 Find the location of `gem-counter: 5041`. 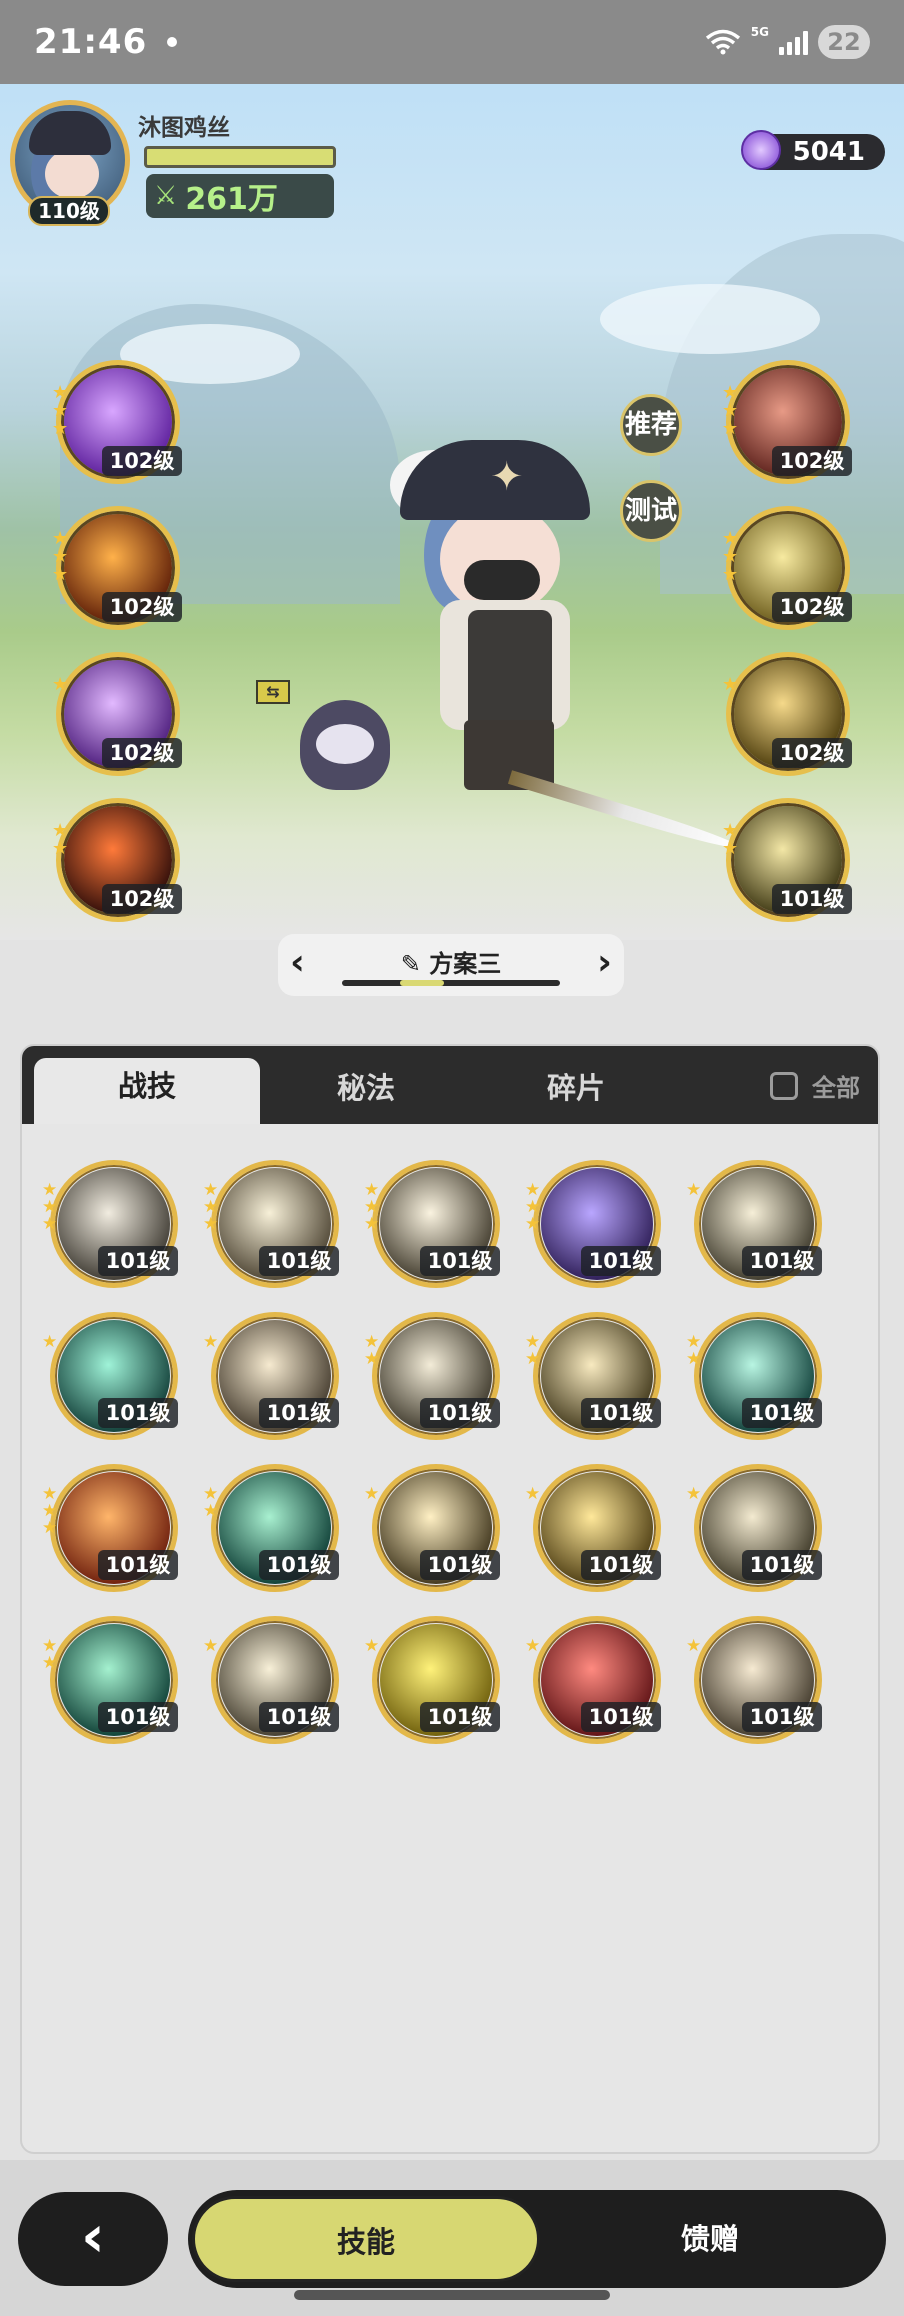

gem-counter: 5041 is located at coordinates (813, 150).